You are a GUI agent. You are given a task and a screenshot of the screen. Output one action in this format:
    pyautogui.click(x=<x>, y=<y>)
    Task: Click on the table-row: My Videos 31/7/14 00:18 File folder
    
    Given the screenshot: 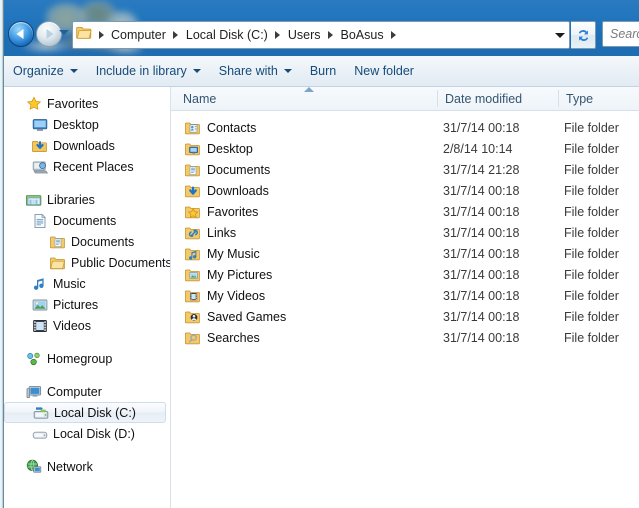 What is the action you would take?
    pyautogui.click(x=405, y=295)
    